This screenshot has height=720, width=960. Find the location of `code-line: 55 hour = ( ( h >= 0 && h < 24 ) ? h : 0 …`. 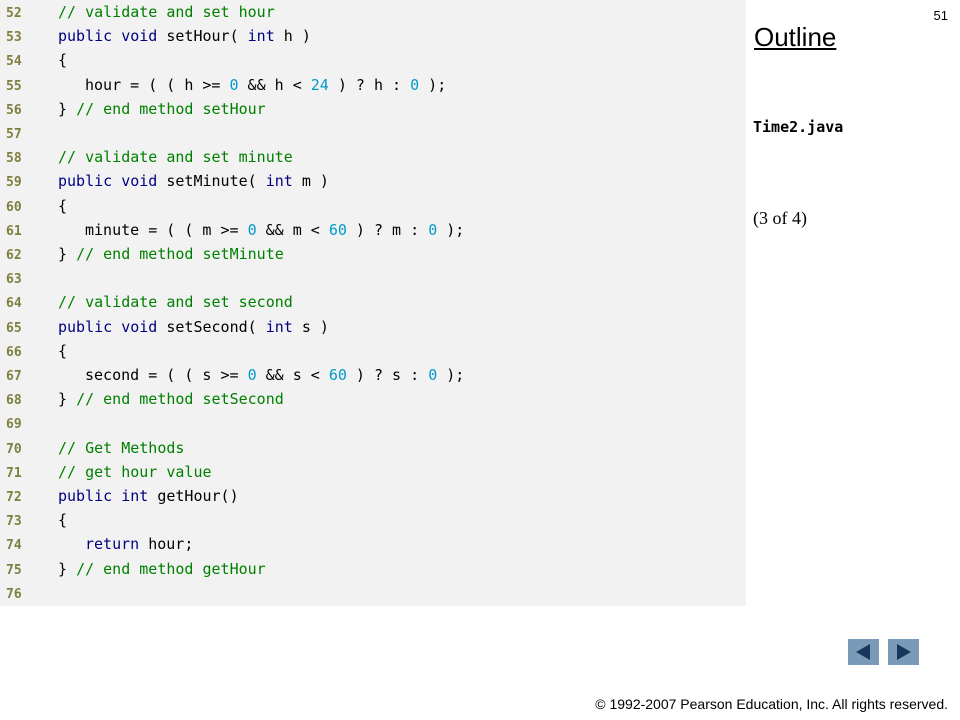

code-line: 55 hour = ( ( h >= 0 && h < 24 ) ? h : 0 … is located at coordinates (223, 85).